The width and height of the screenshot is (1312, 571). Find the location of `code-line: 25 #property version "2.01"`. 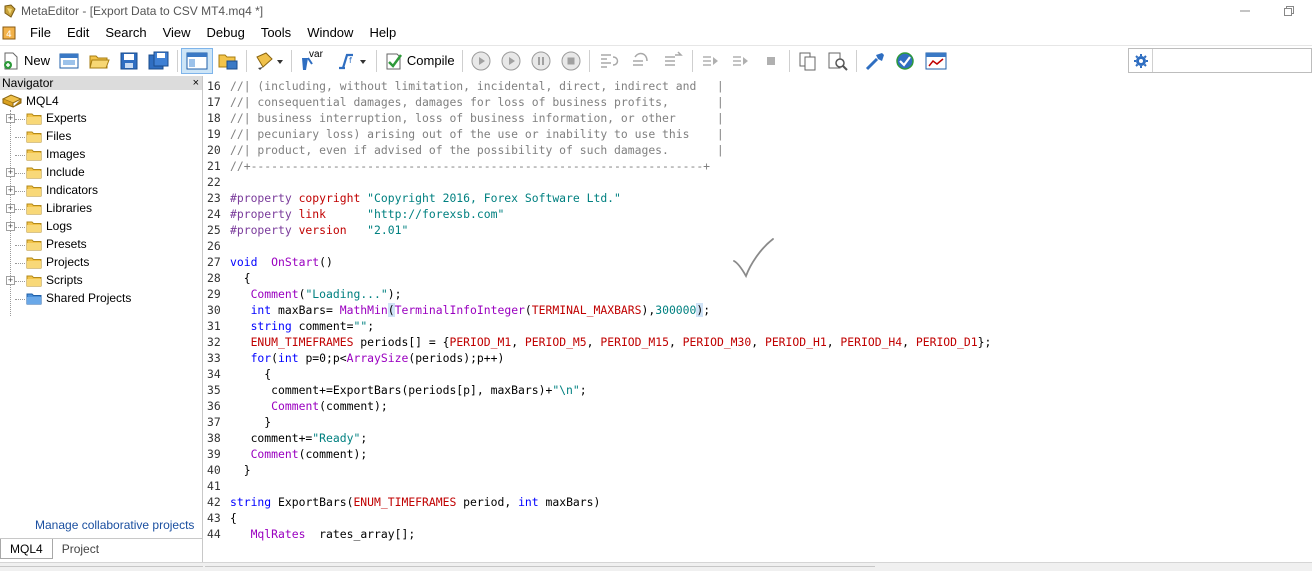

code-line: 25 #property version "2.01" is located at coordinates (755, 230).